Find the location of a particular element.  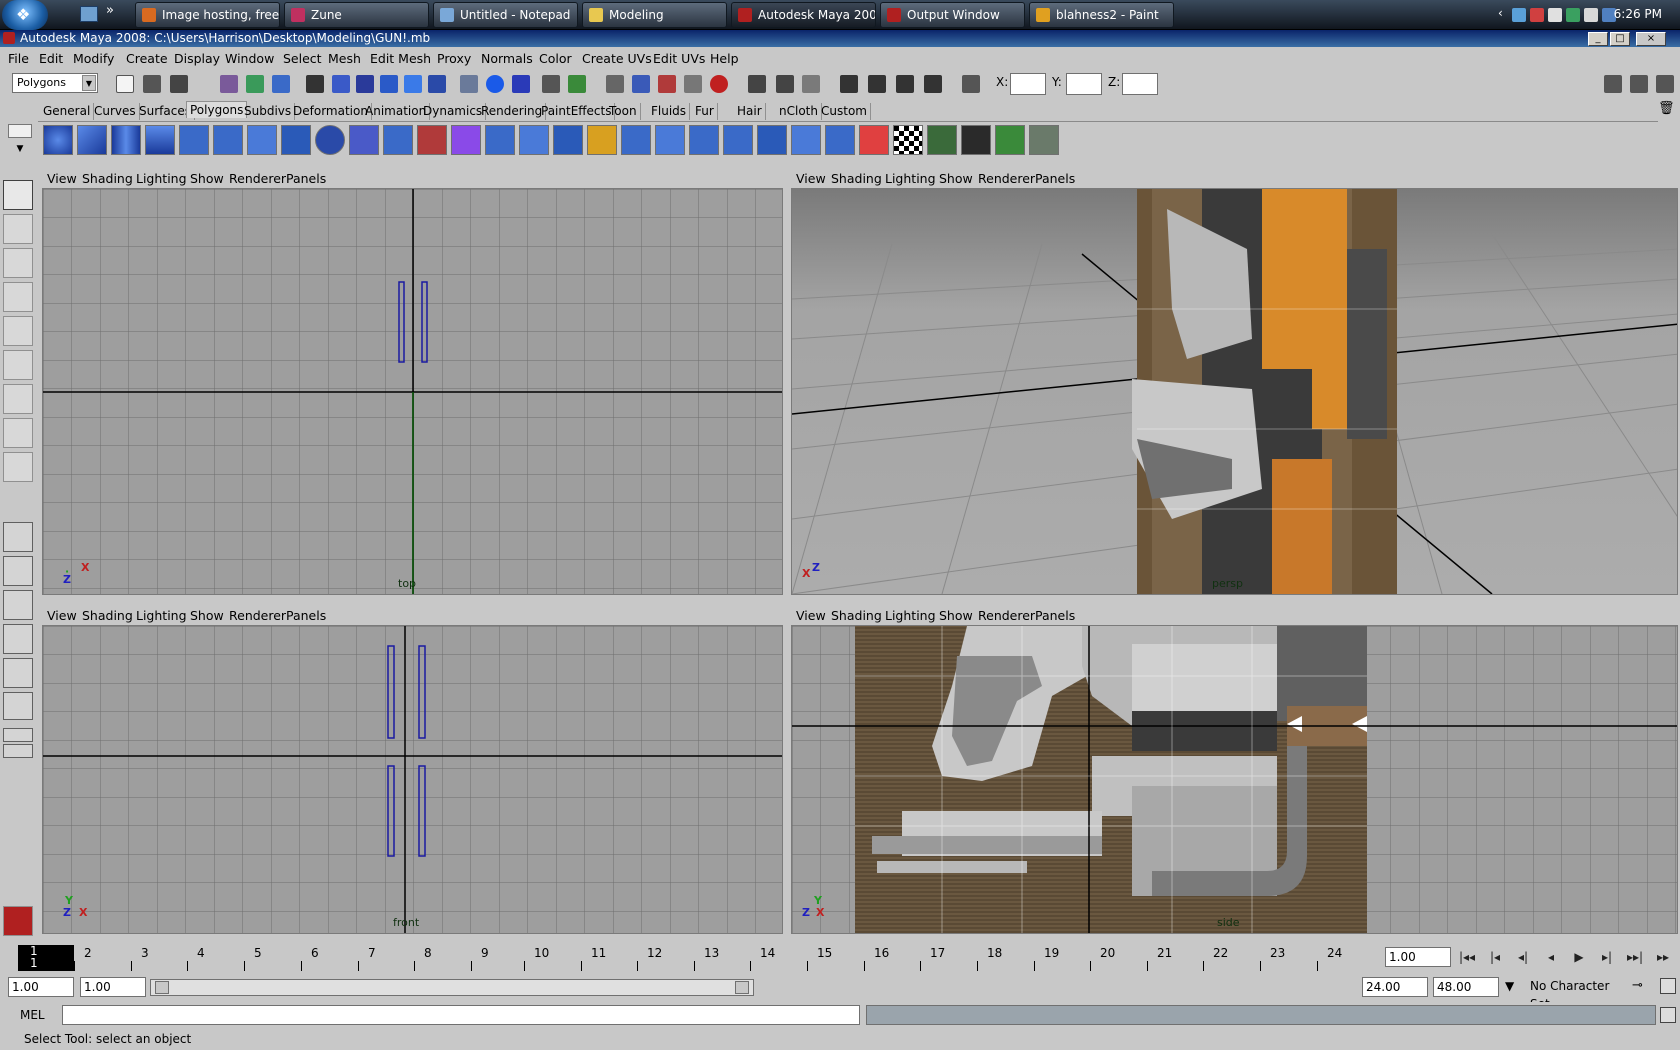

messenger-icon is located at coordinates (1555, 15).